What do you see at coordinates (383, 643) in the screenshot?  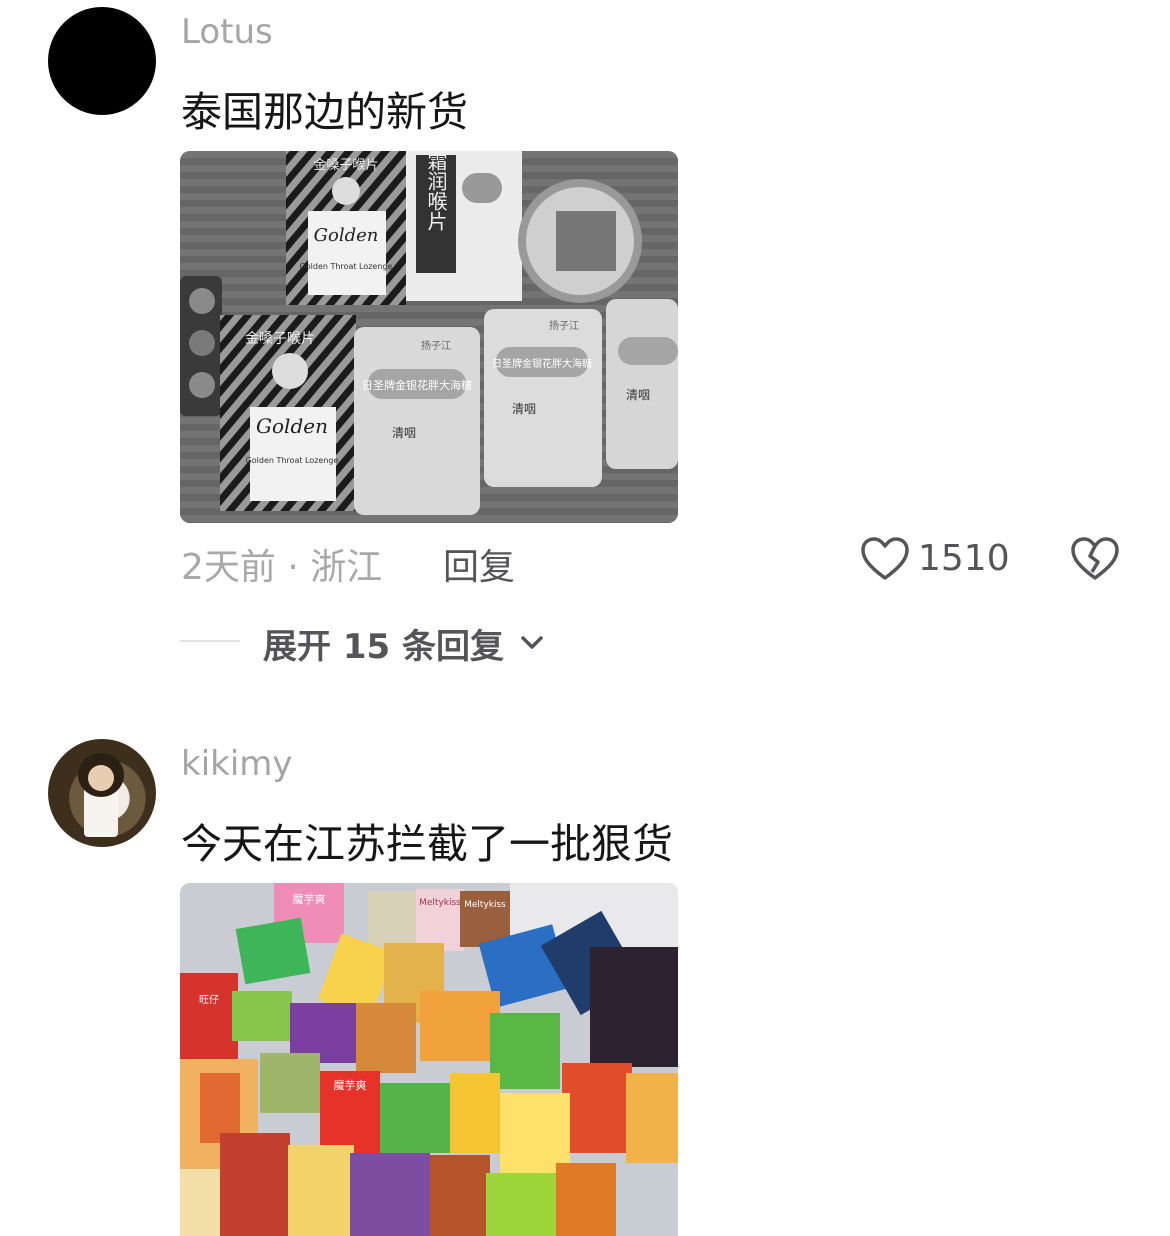 I see `expand-replies-button: 展开 15 条回复` at bounding box center [383, 643].